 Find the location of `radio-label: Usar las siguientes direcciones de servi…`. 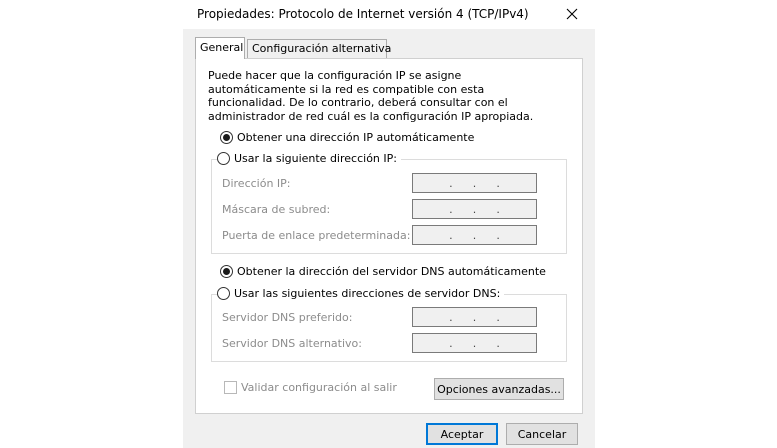

radio-label: Usar las siguientes direcciones de servi… is located at coordinates (367, 293).